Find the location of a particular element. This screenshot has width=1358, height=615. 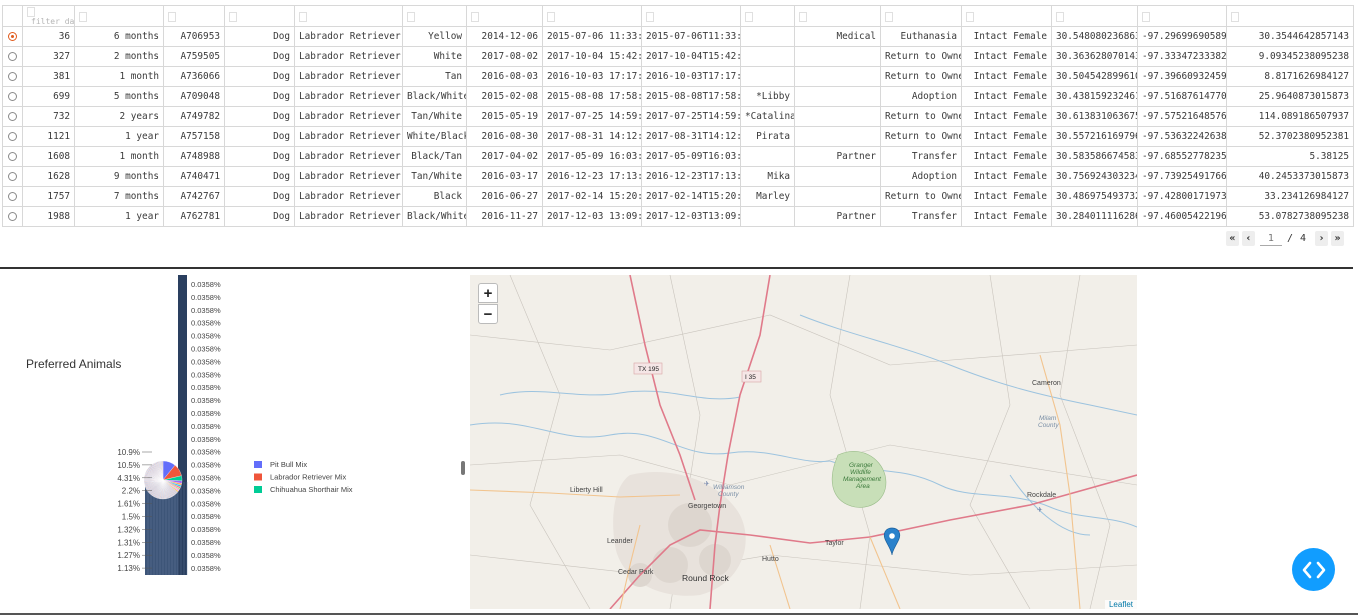

previous-page-button: ‹ is located at coordinates (1248, 238).